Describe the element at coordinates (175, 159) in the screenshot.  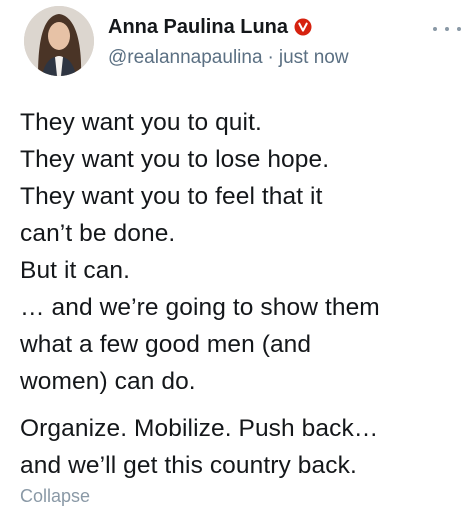
I see `tweet-line: They want you to lose hope.` at that location.